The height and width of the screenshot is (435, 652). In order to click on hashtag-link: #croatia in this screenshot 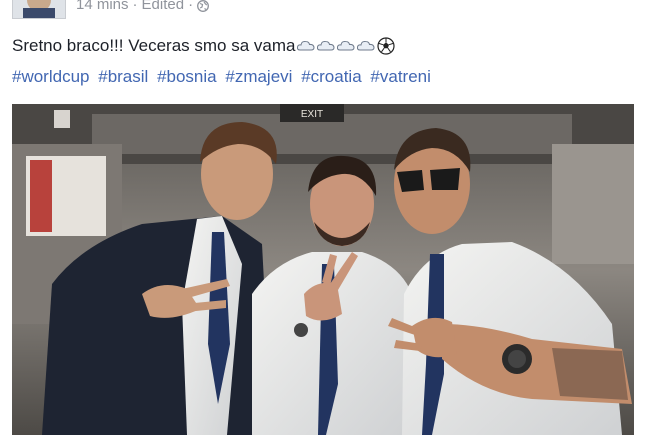, I will do `click(331, 76)`.